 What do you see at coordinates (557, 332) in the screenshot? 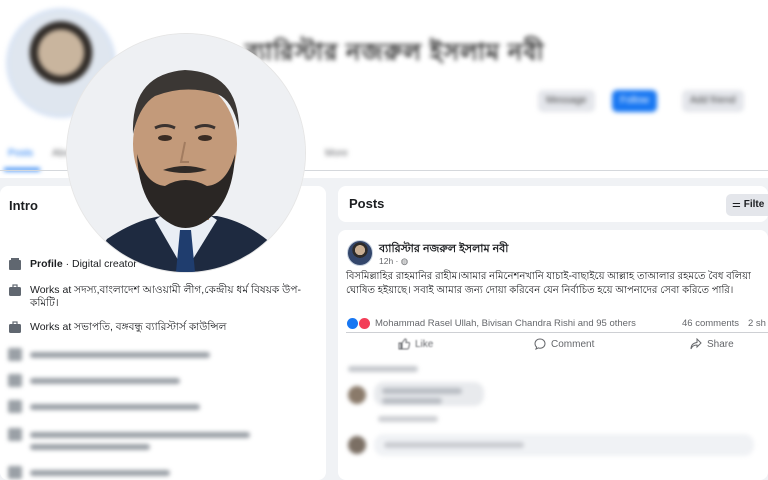
I see `actions-divider` at bounding box center [557, 332].